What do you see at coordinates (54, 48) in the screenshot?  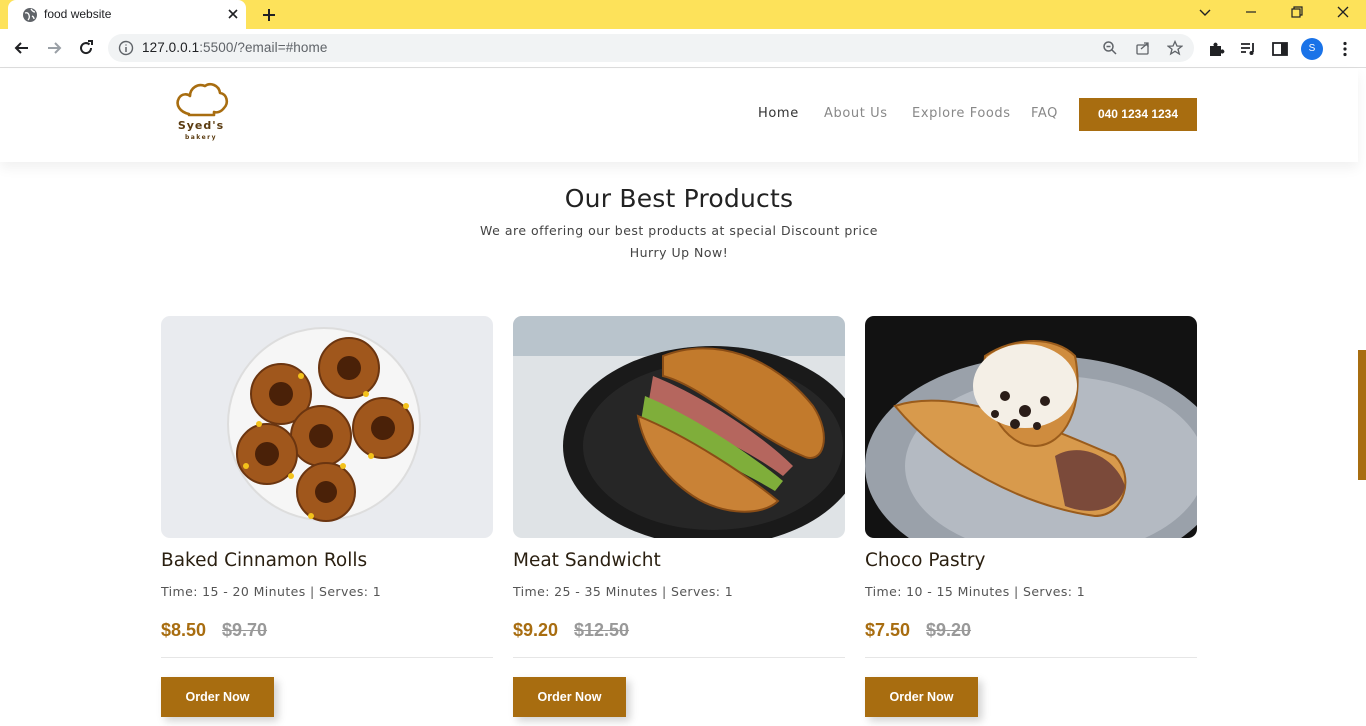 I see `forward-arrow-icon` at bounding box center [54, 48].